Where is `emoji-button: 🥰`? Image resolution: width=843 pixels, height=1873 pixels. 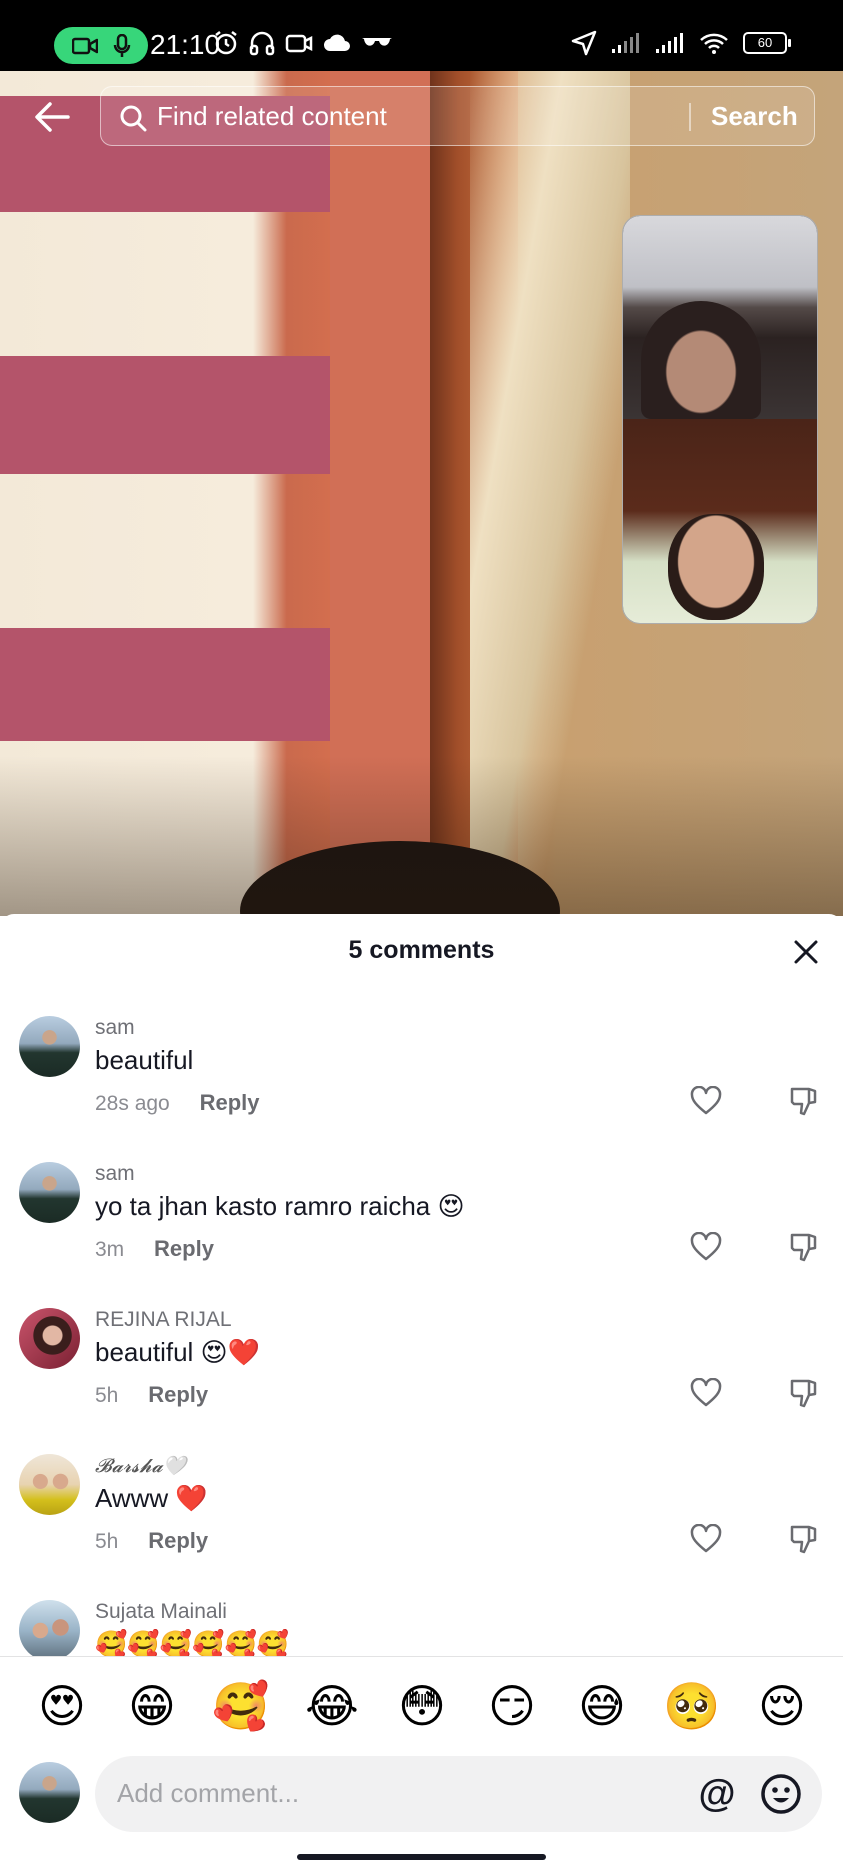
emoji-button: 🥰 is located at coordinates (241, 1706).